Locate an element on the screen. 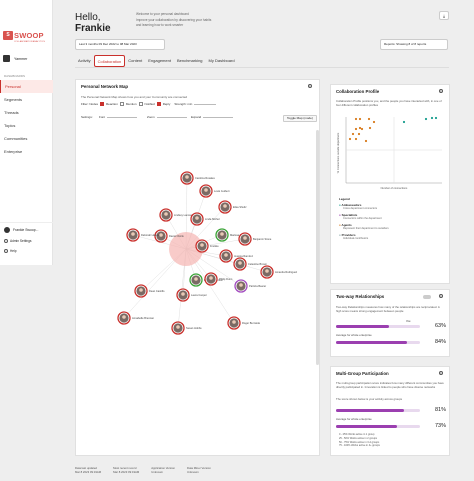 Image resolution: width=474 pixels, height=481 pixels. page-title: Hello, Frankie is located at coordinates (93, 23).